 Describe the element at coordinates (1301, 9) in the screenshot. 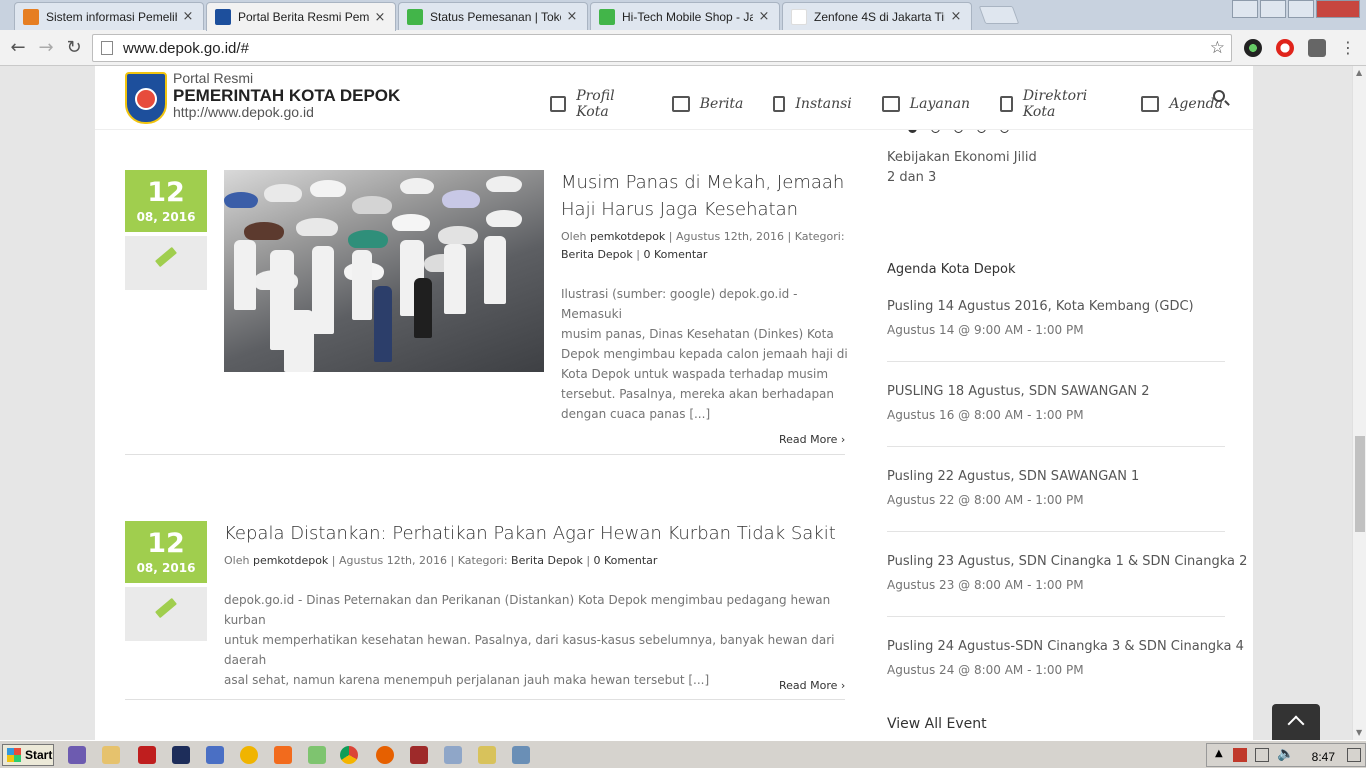

I see `restore-button` at that location.